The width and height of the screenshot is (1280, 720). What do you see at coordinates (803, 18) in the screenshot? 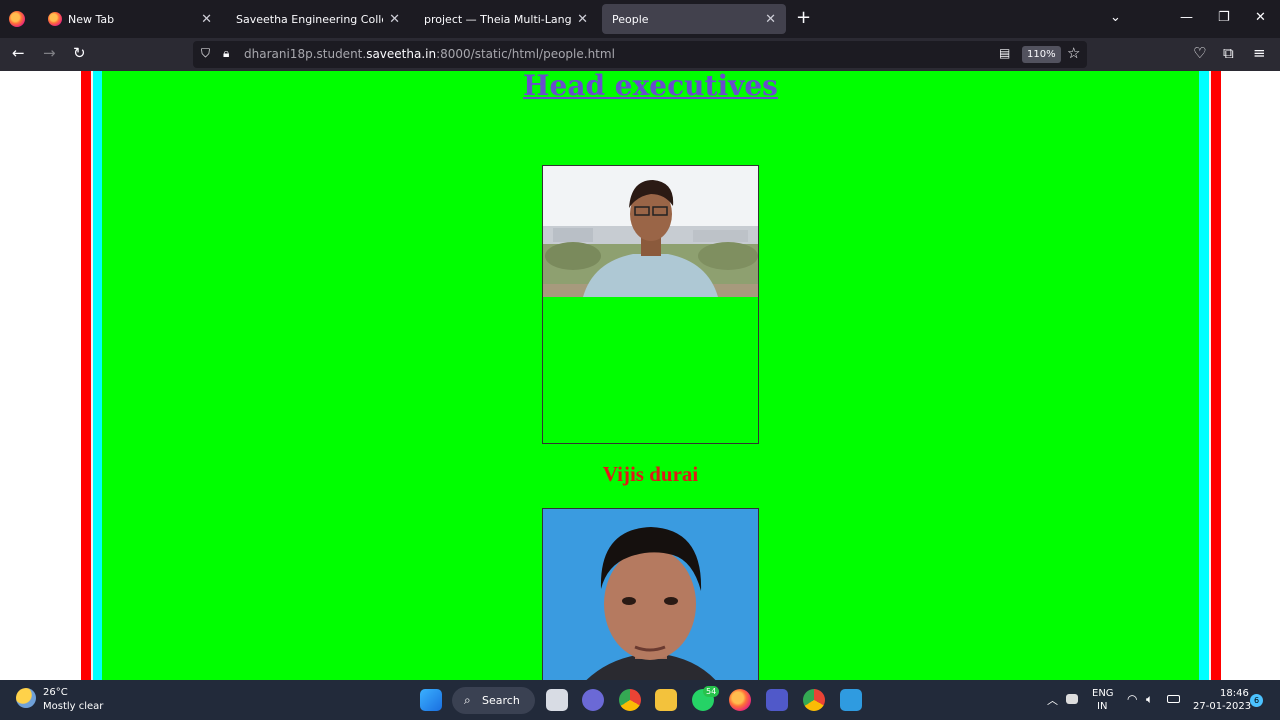
I see `new-tab-icon: +` at bounding box center [803, 18].